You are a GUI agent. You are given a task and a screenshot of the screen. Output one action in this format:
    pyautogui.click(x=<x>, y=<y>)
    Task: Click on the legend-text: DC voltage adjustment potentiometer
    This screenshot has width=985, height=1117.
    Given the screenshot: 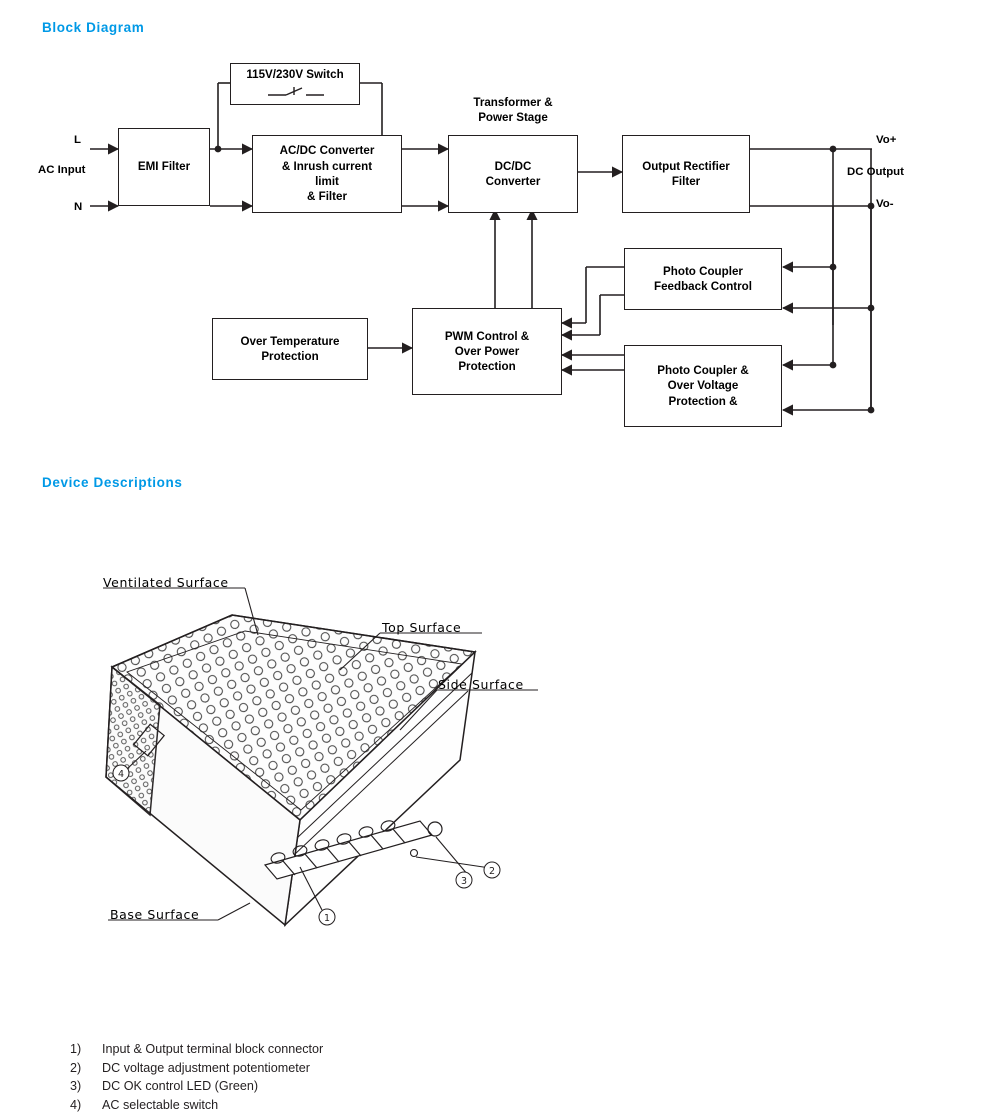 What is the action you would take?
    pyautogui.click(x=206, y=1067)
    